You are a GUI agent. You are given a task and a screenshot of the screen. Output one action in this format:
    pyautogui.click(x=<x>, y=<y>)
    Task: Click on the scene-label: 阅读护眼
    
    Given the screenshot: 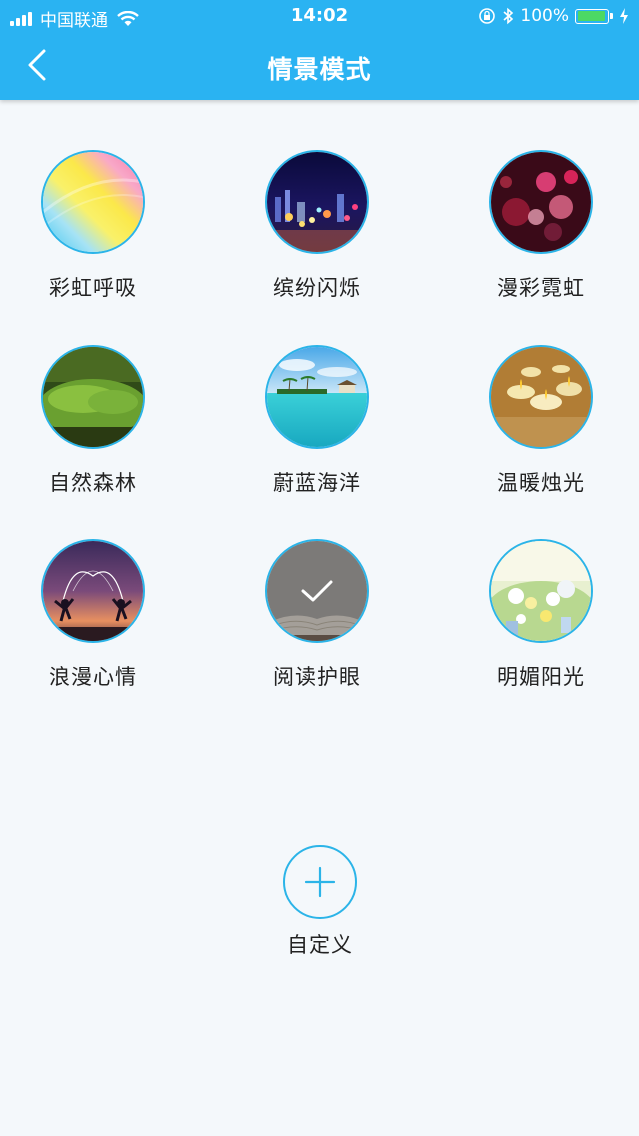 What is the action you would take?
    pyautogui.click(x=317, y=677)
    